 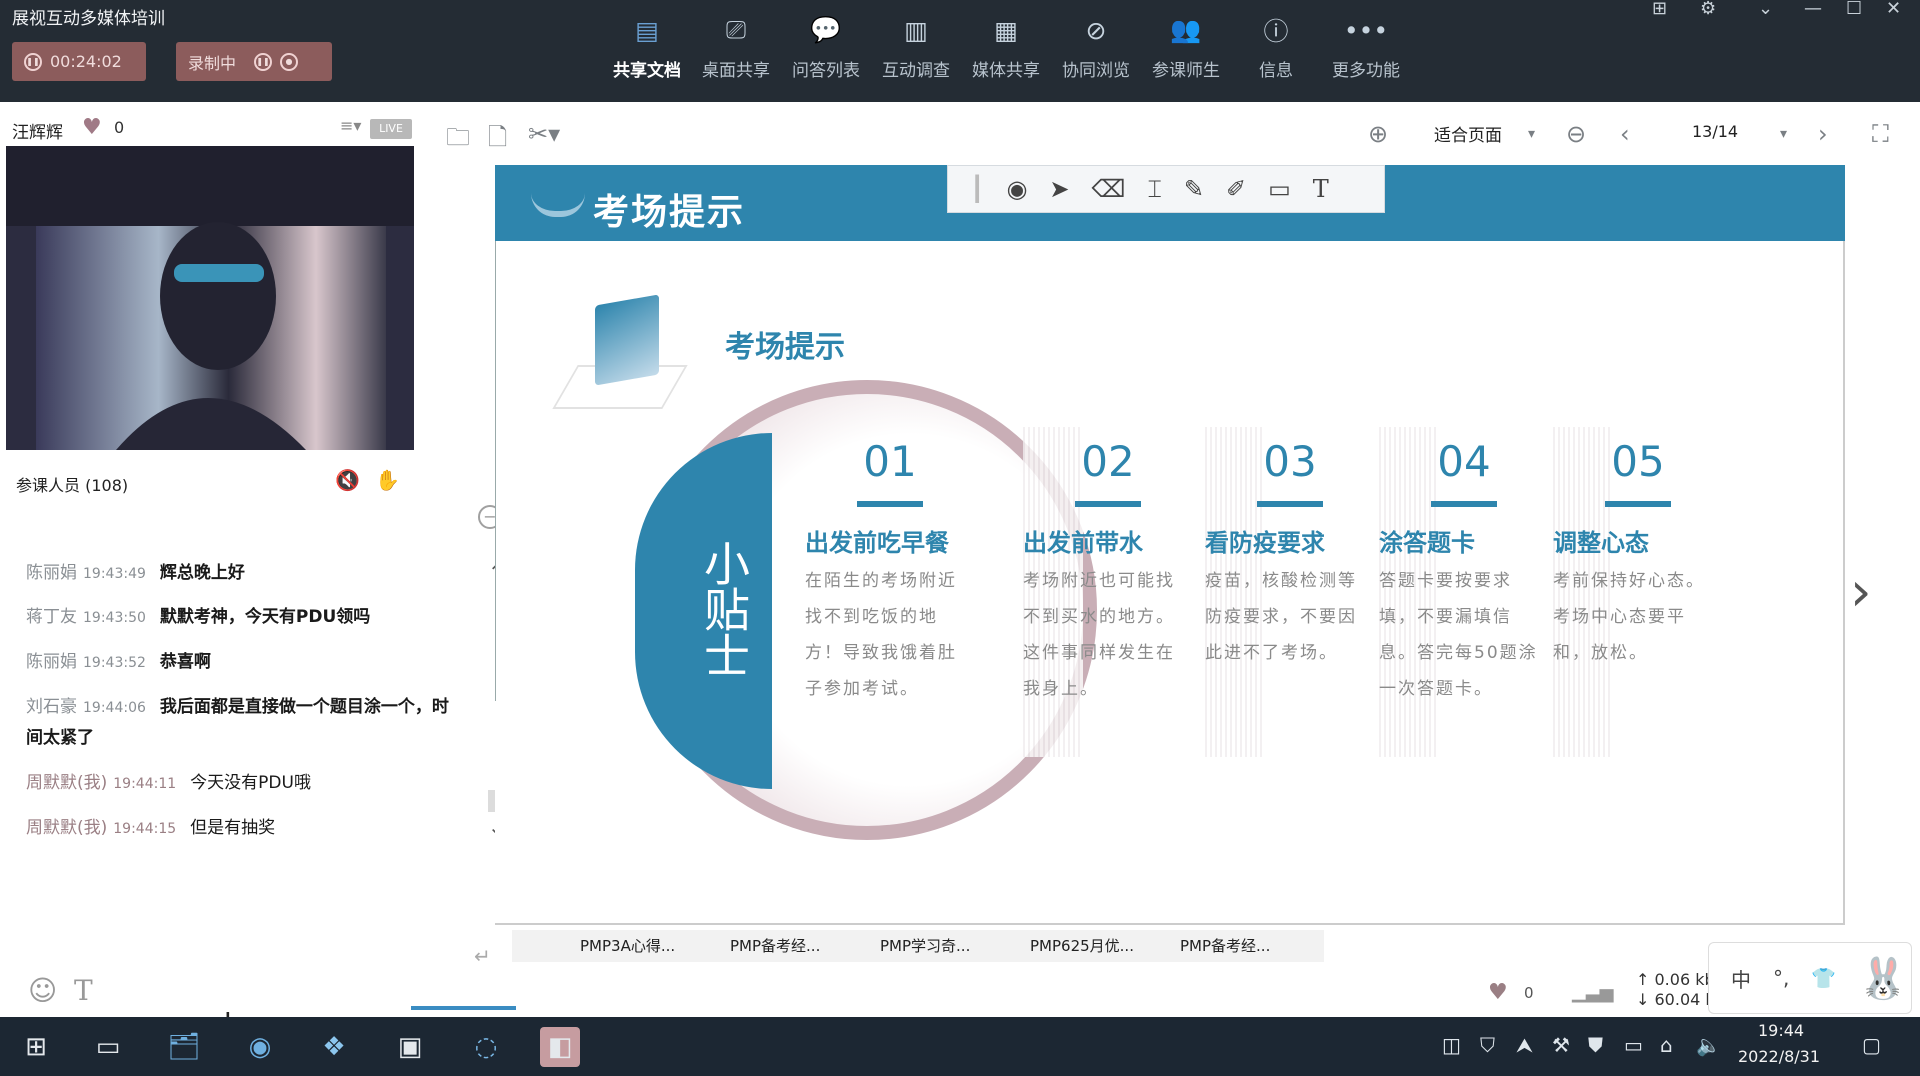 I want to click on cube-icon, so click(x=627, y=340).